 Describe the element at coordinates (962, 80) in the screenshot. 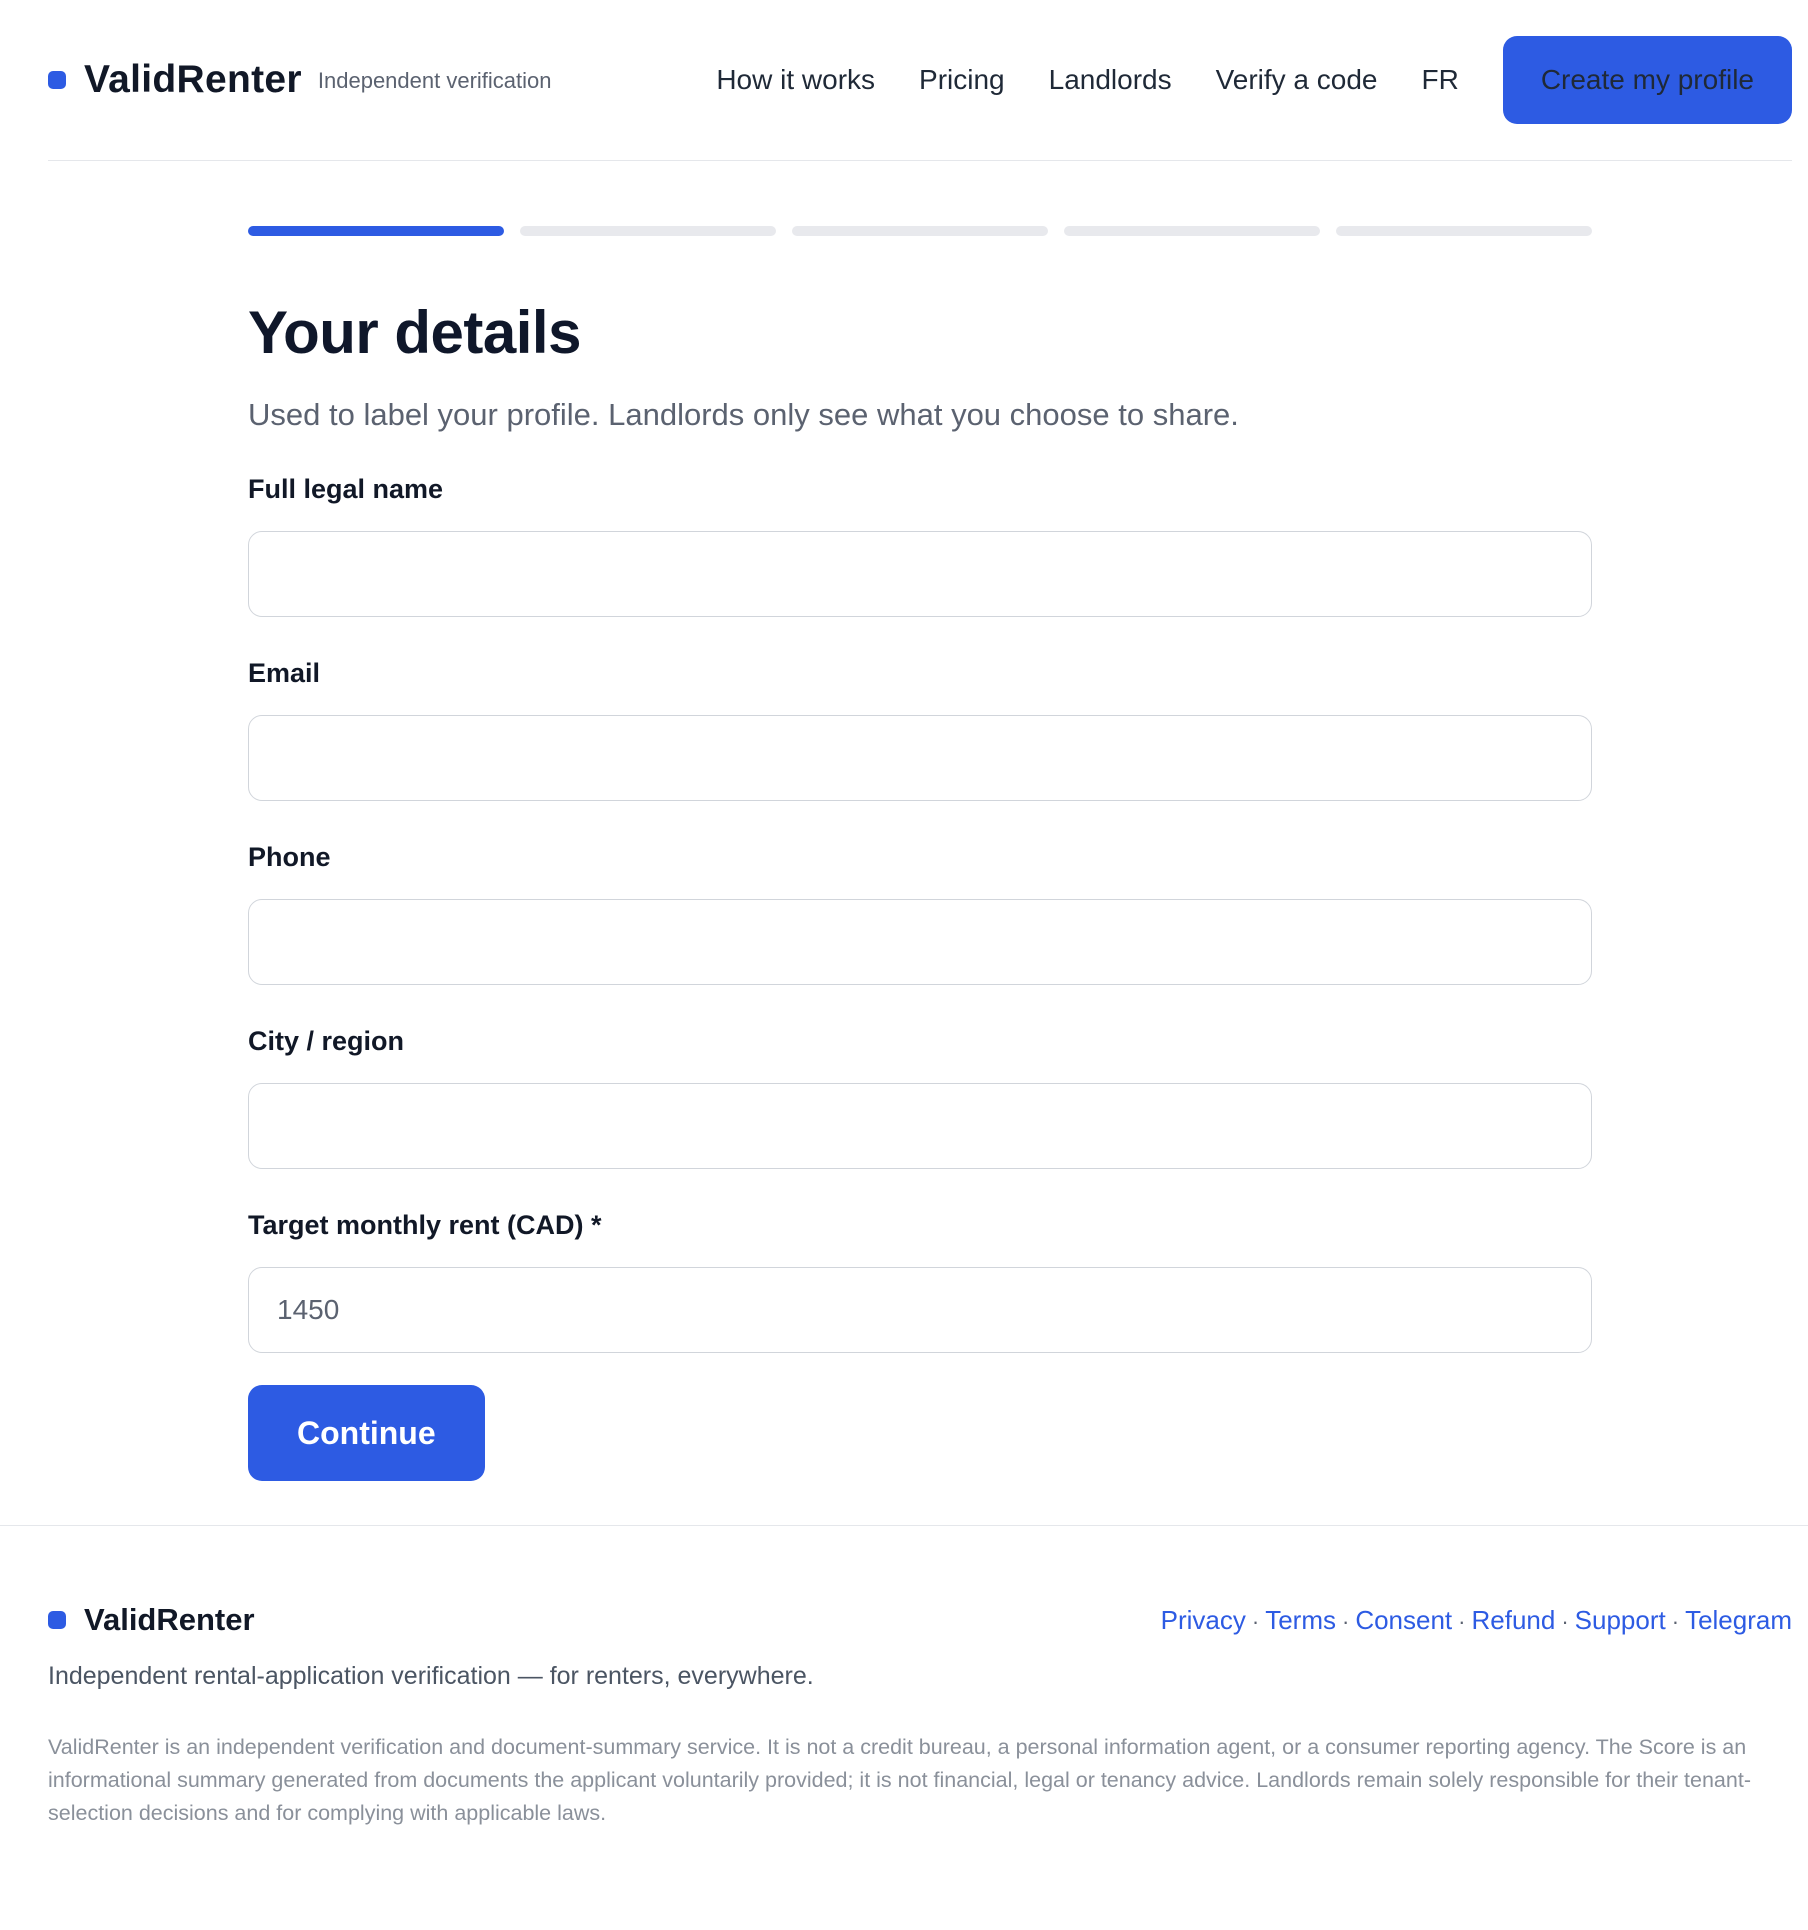

I see `nav-pricing: Pricing` at that location.